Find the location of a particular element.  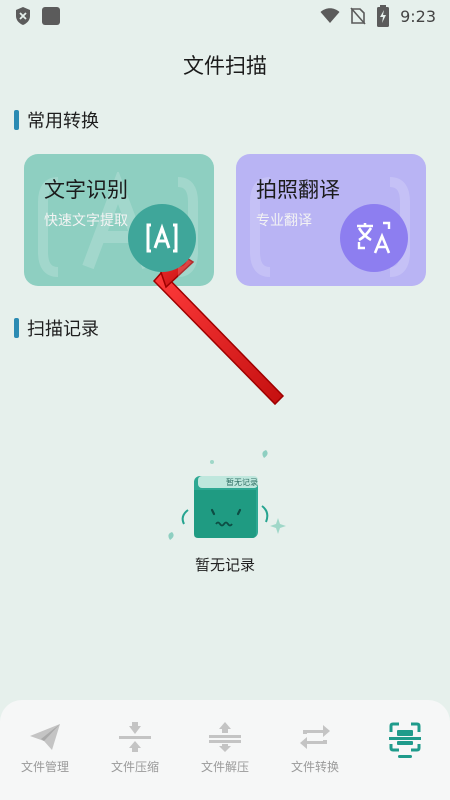

nav-file-decompress: 文件解压 is located at coordinates (225, 748).